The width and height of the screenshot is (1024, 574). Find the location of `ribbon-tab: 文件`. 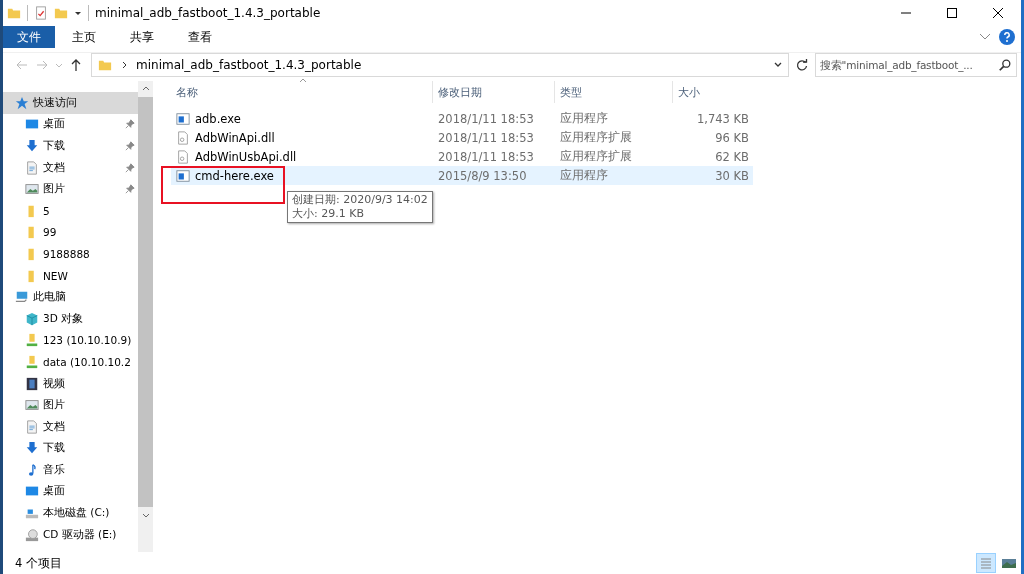

ribbon-tab: 文件 is located at coordinates (29, 37).